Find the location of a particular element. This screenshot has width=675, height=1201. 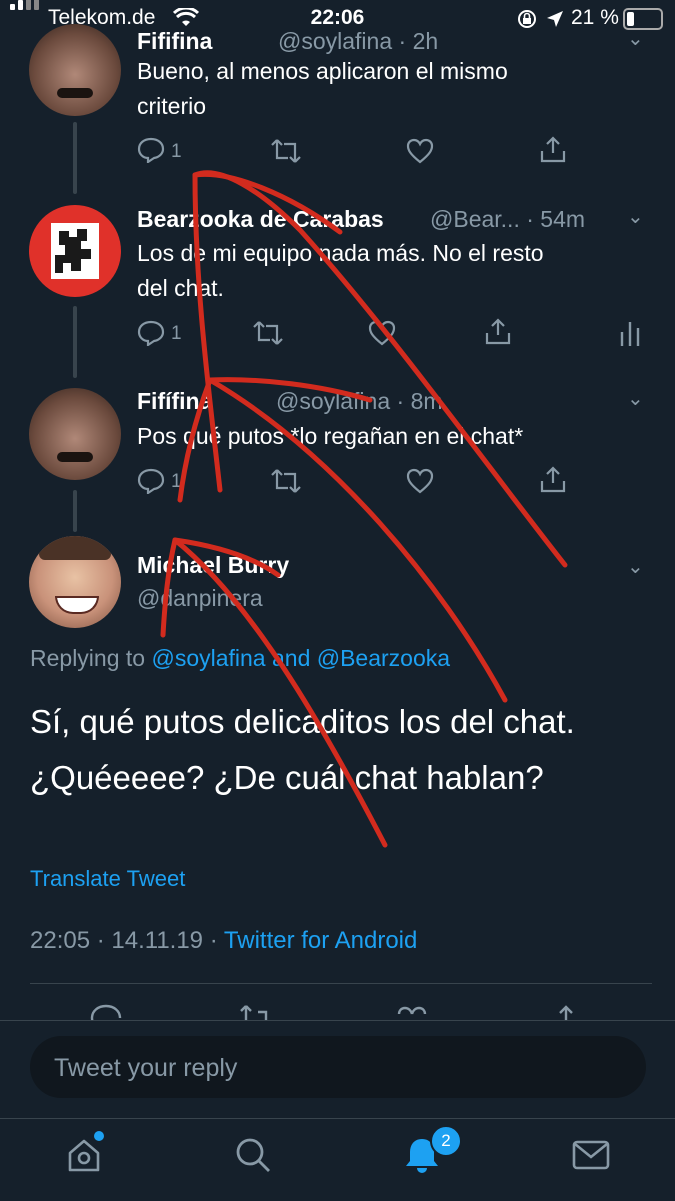

tweet-author-handle: @soylafina · 2h is located at coordinates (358, 41).